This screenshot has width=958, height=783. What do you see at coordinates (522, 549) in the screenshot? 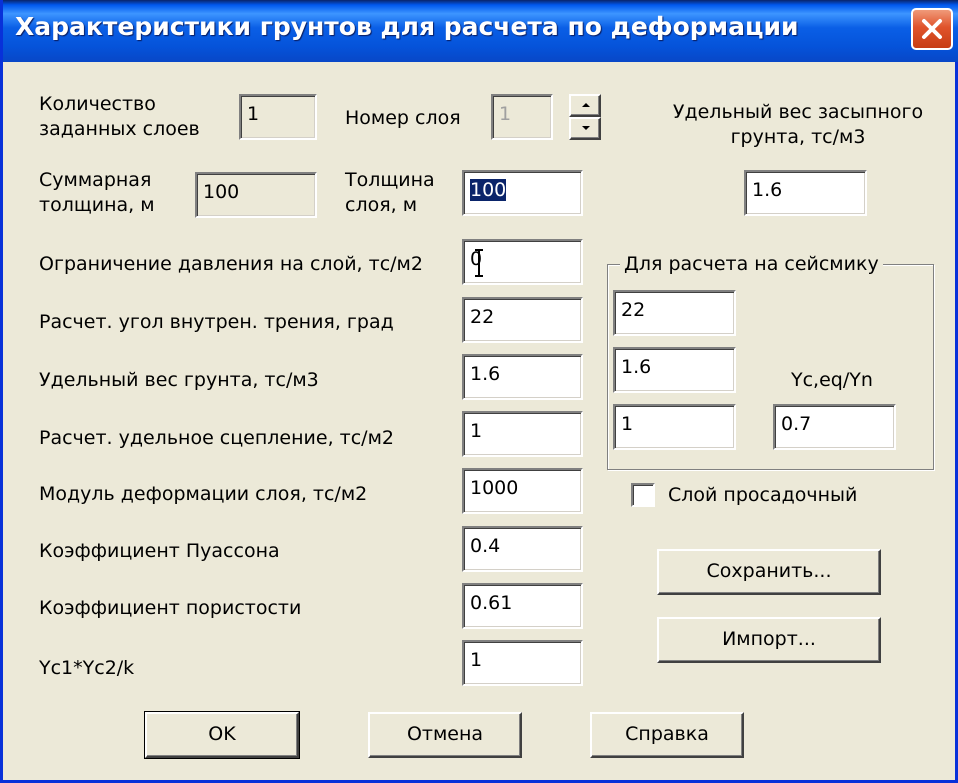
I see `poisson-input: 0.4` at bounding box center [522, 549].